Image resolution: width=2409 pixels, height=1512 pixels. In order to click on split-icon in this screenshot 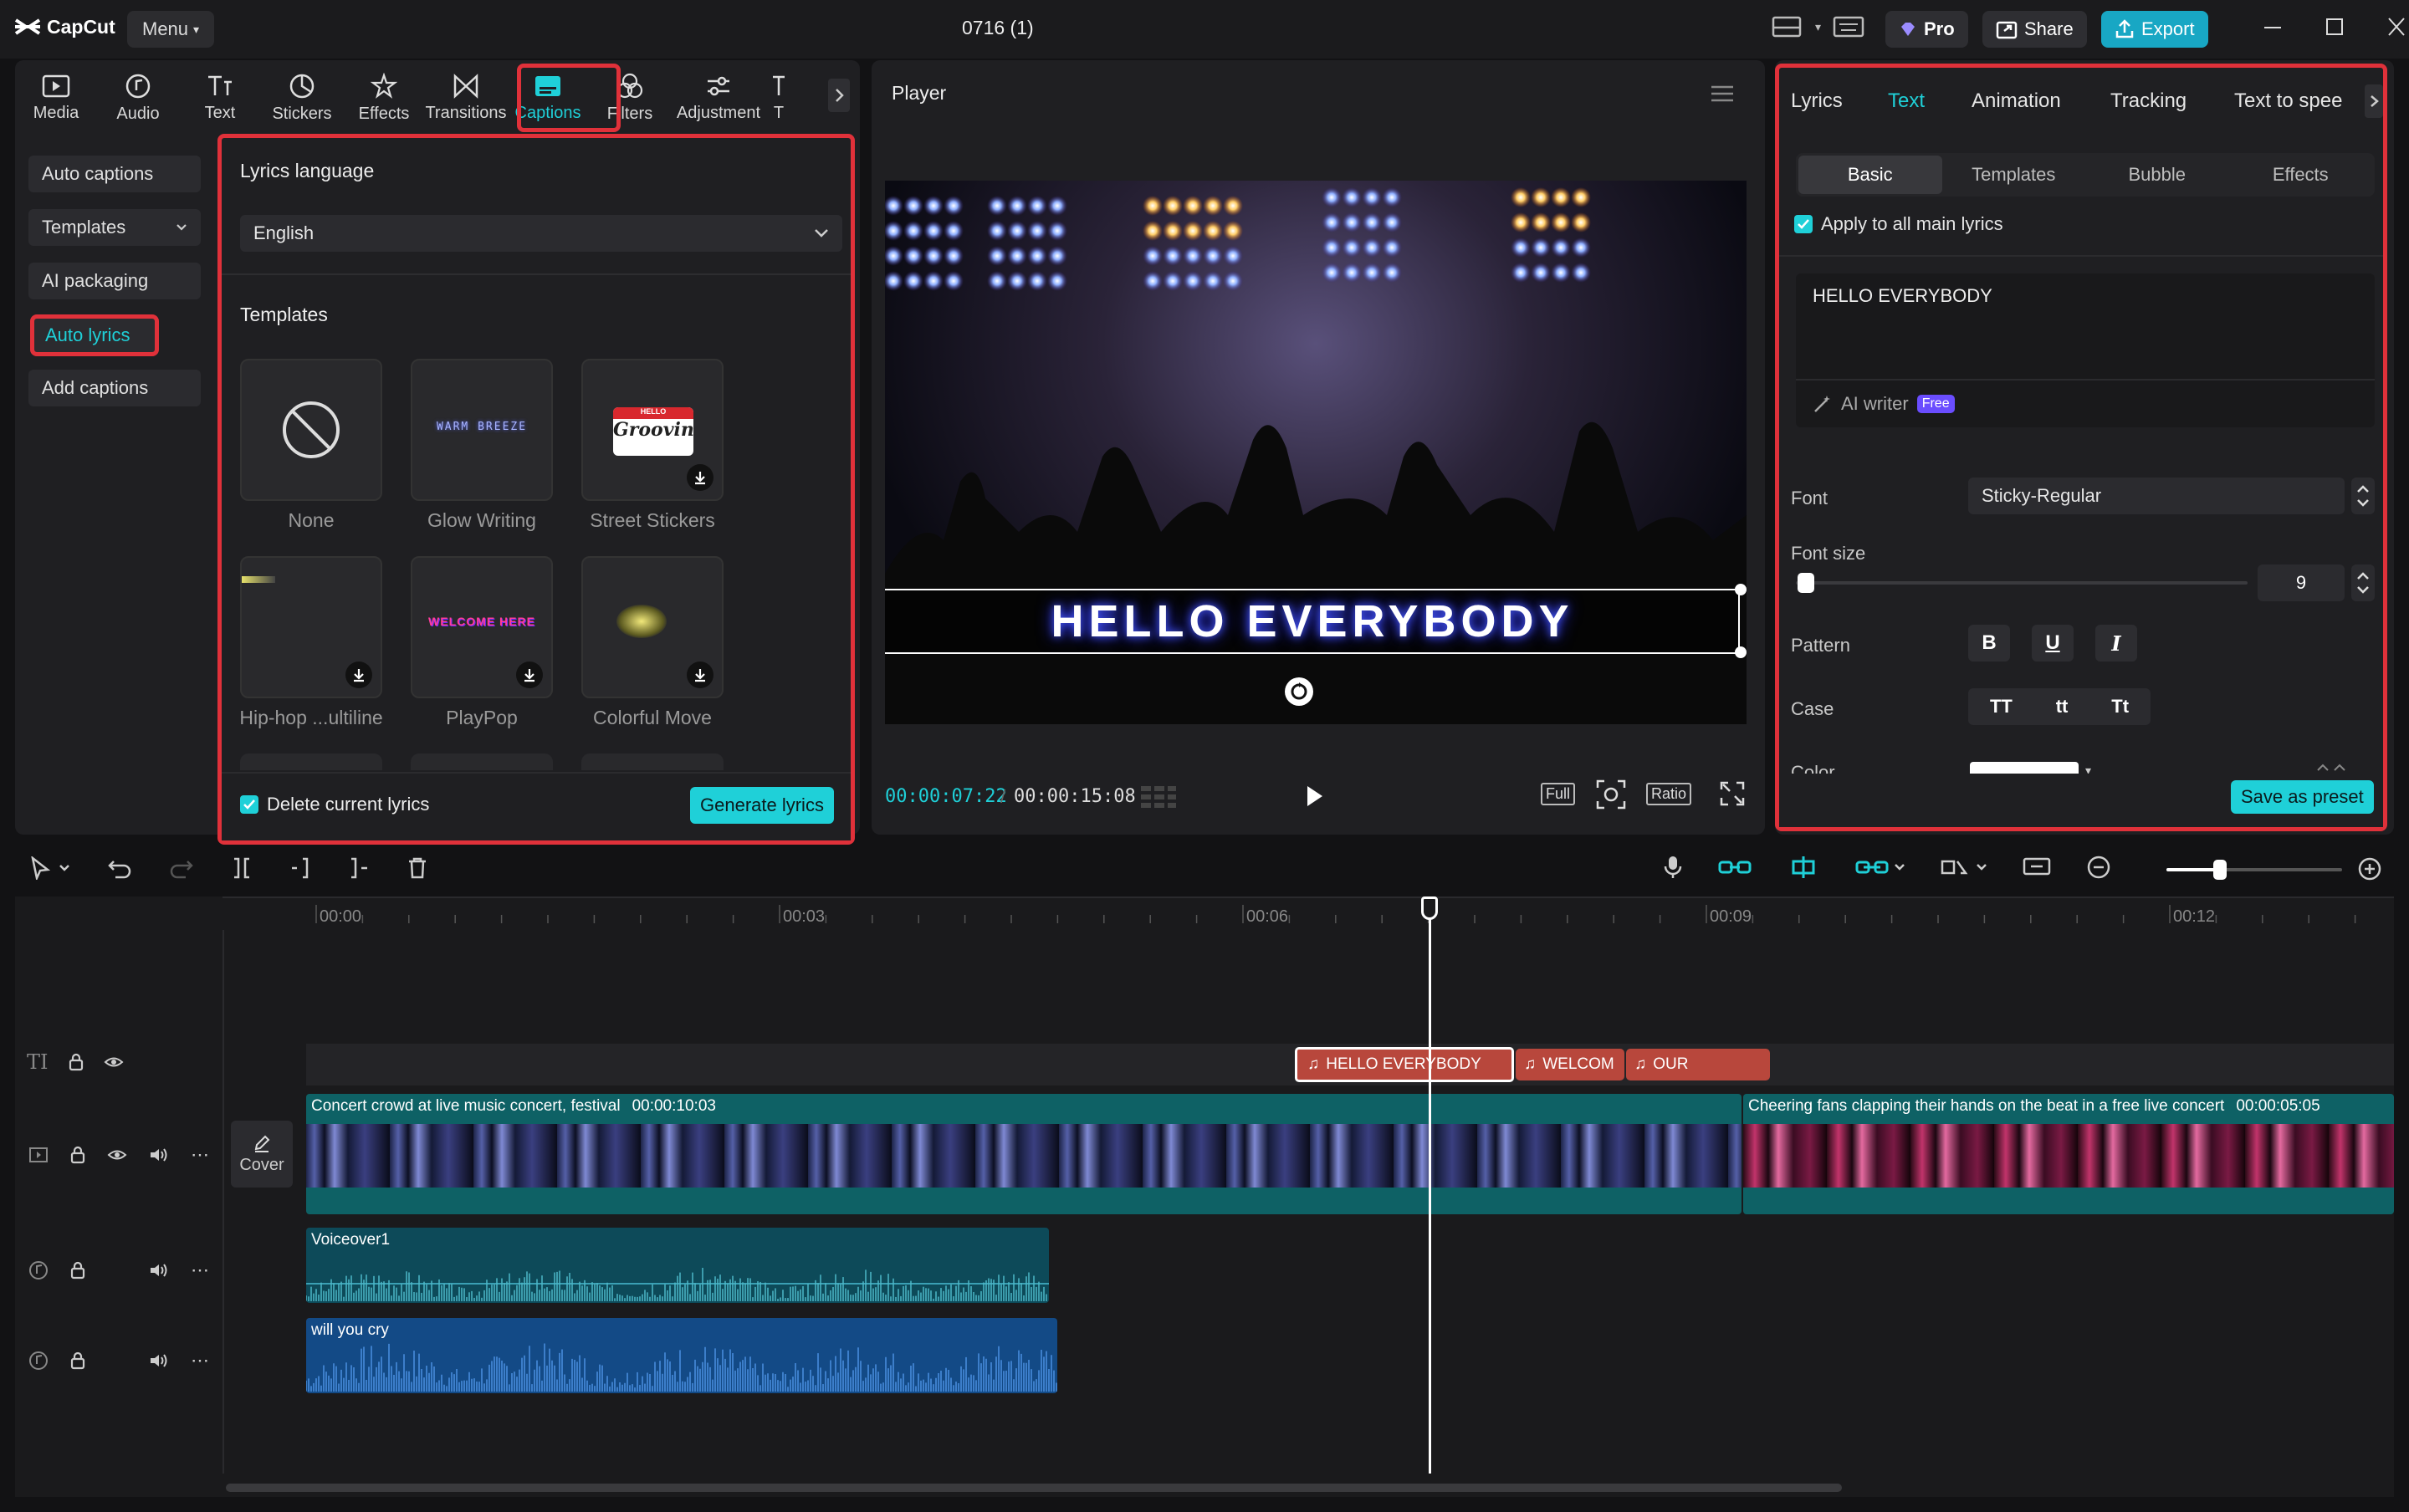, I will do `click(242, 868)`.